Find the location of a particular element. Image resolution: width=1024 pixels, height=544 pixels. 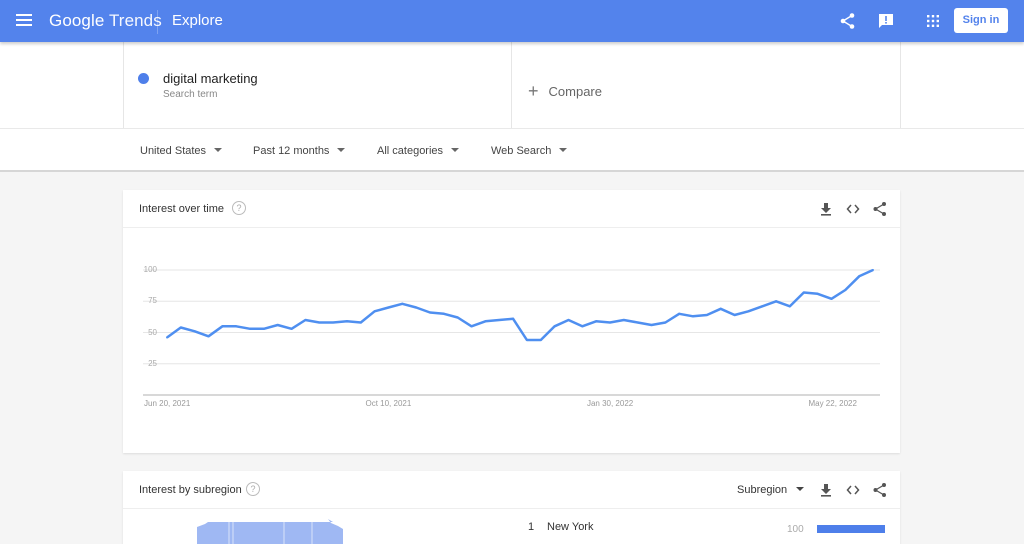

search-term-input: digital marketing is located at coordinates (210, 78).